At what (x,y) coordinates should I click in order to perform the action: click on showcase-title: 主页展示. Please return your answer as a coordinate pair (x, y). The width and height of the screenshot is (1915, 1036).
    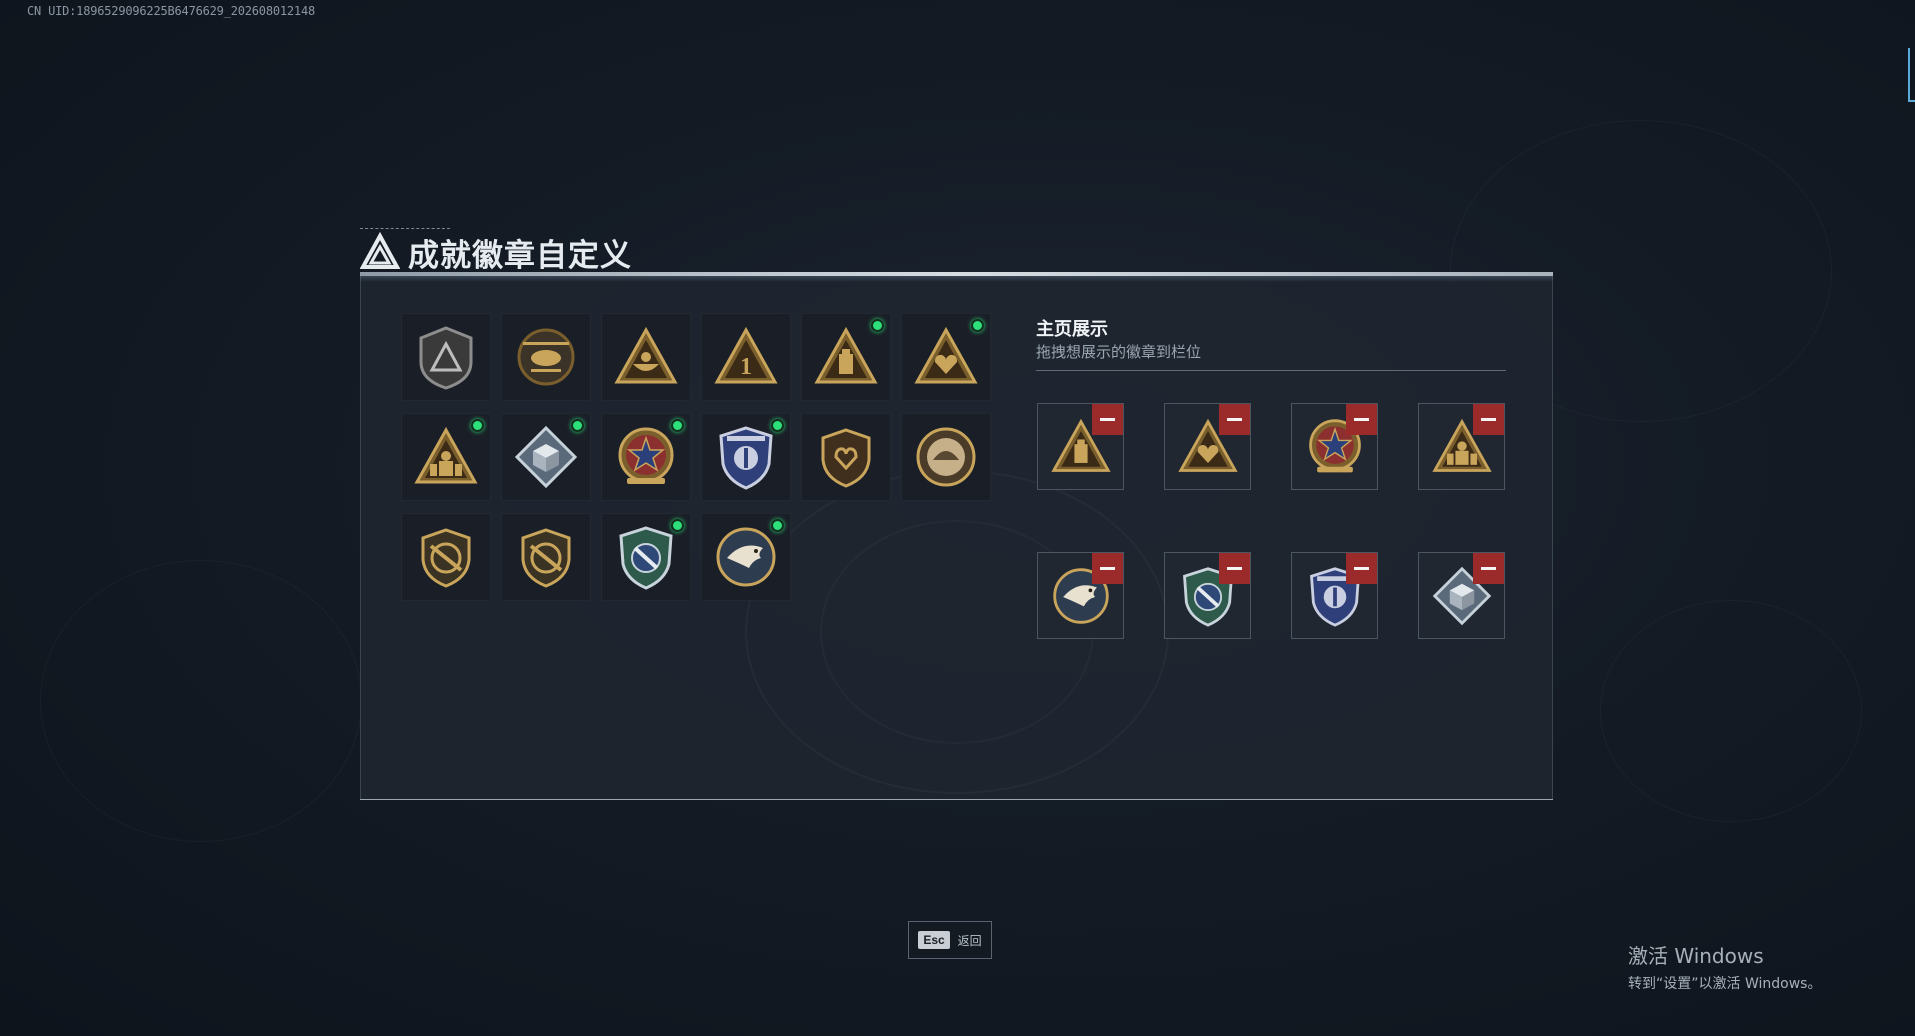
    Looking at the image, I should click on (1072, 329).